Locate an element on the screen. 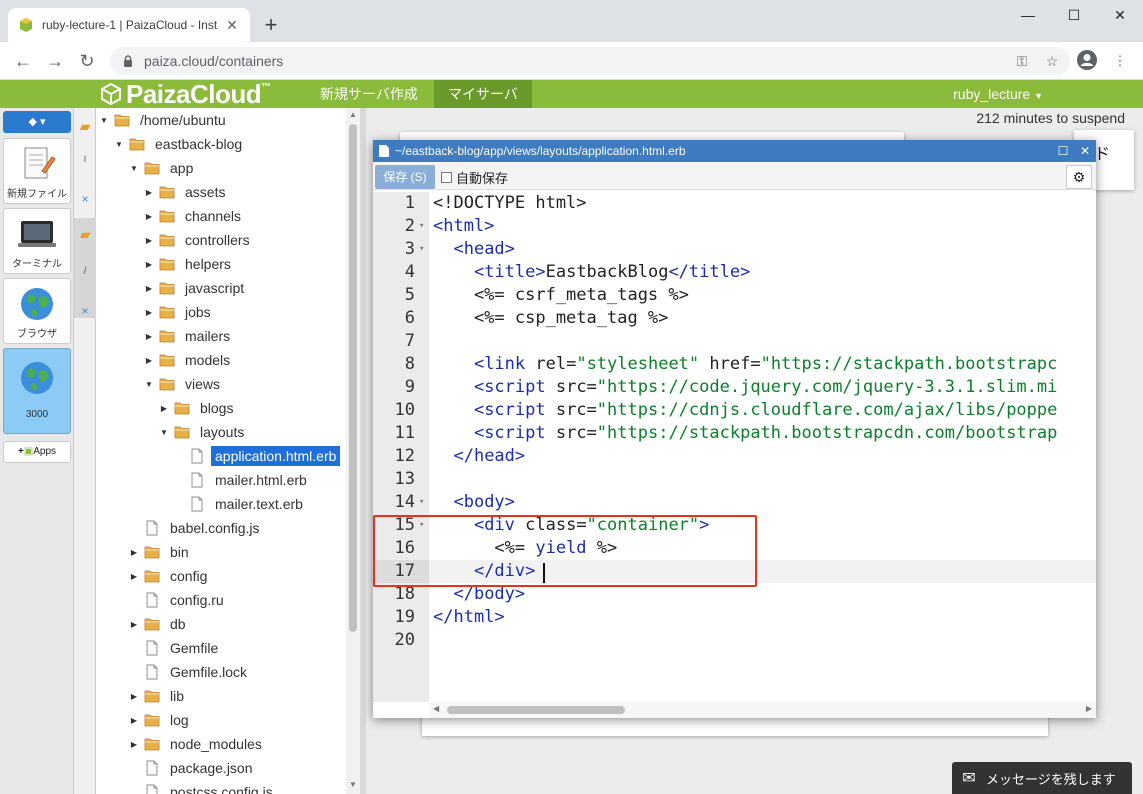  scroll-left-icon: ◀ is located at coordinates (436, 708).